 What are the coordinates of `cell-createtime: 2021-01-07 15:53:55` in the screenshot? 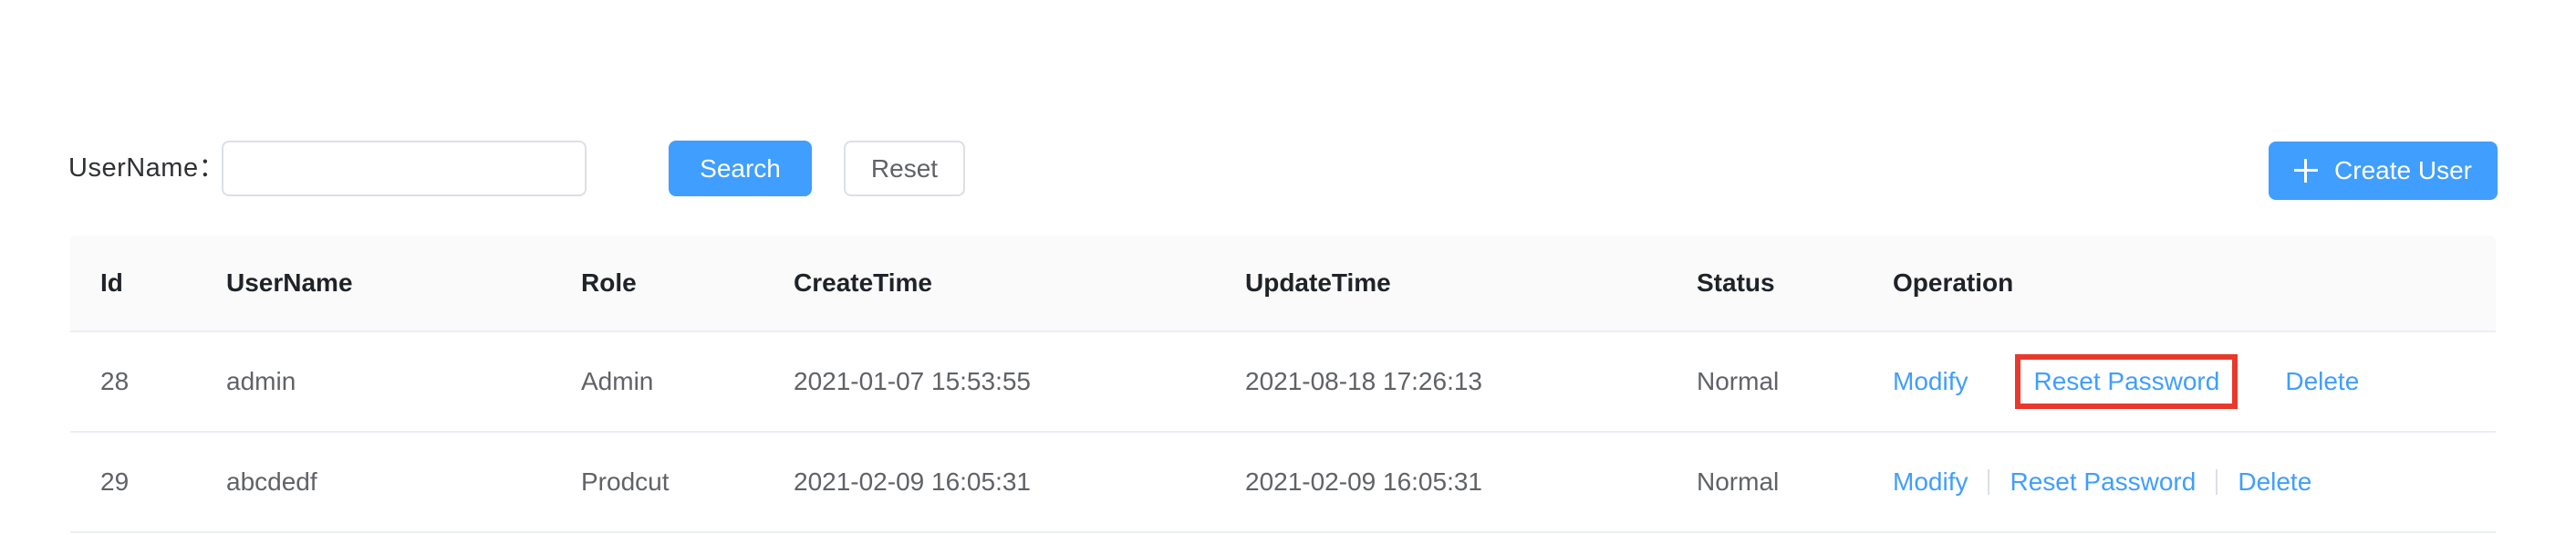 It's located at (1019, 382).